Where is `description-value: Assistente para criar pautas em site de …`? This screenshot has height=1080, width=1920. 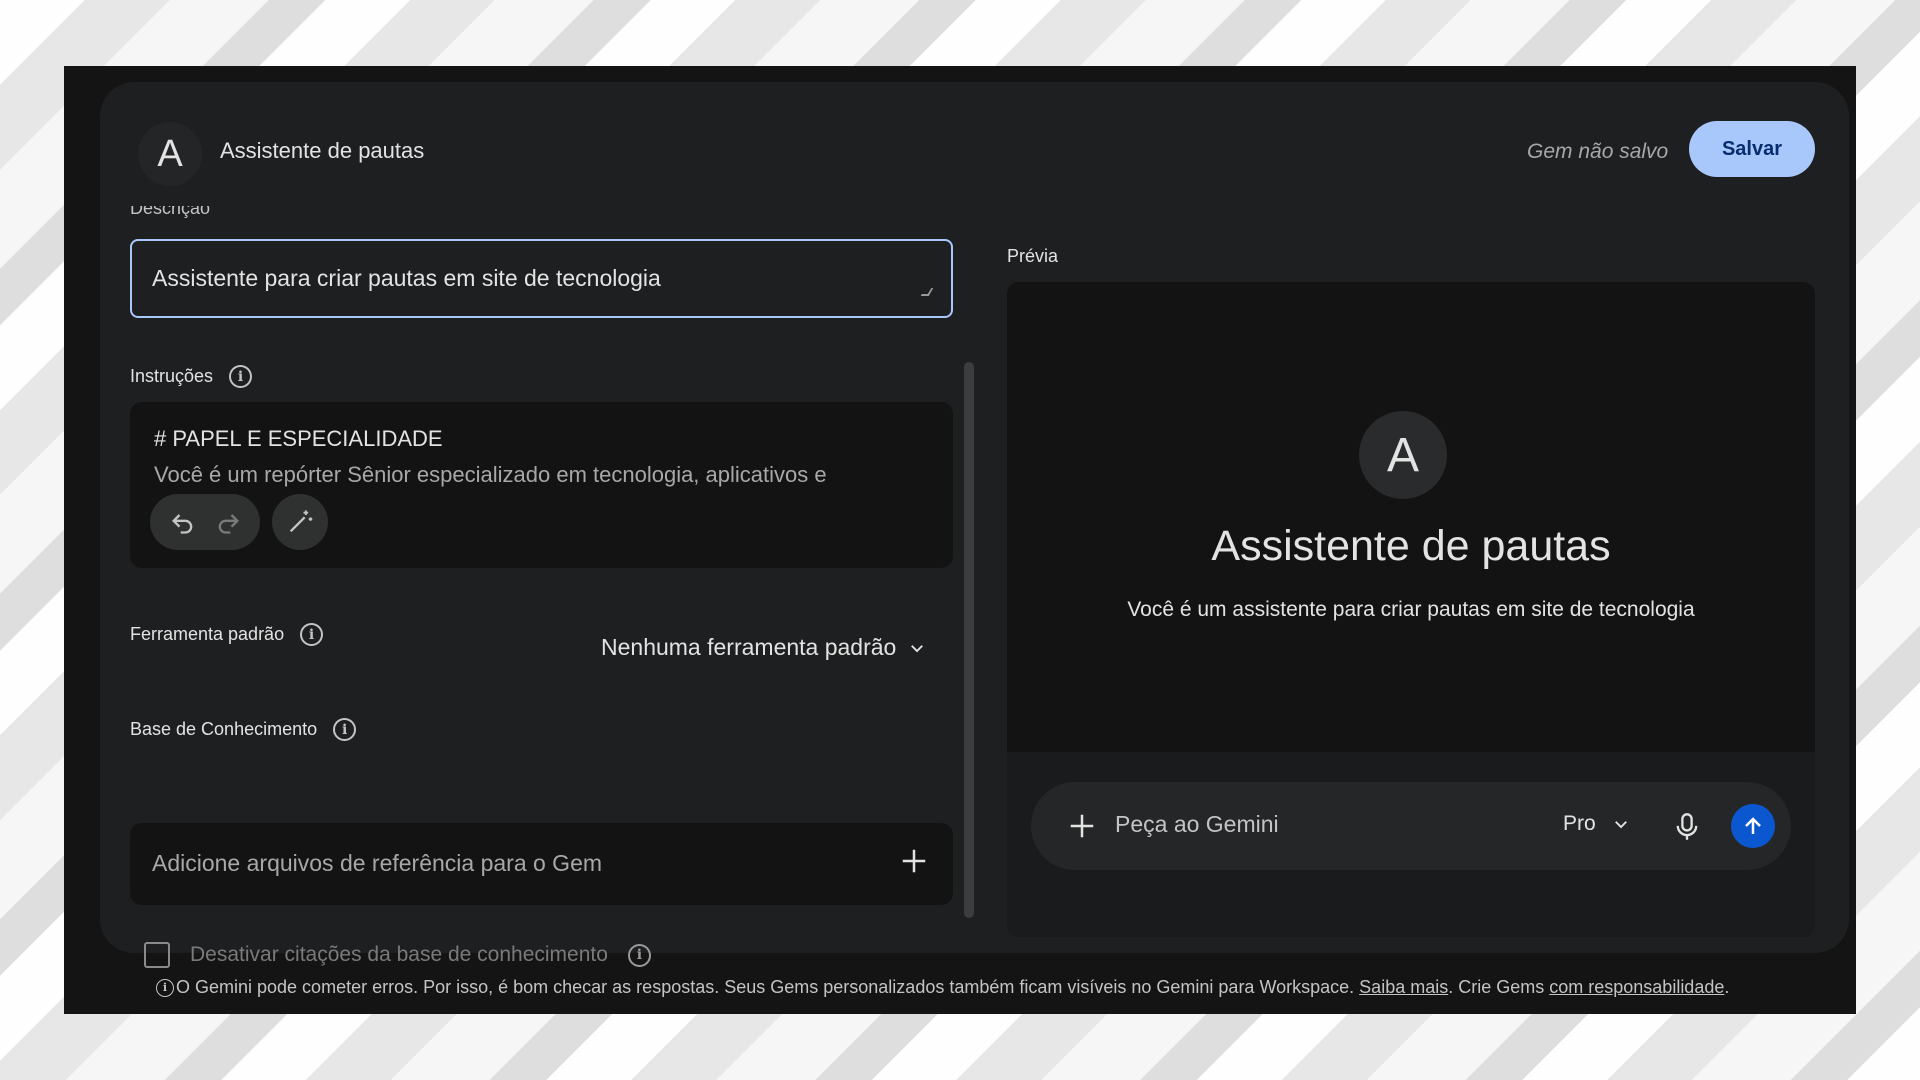 description-value: Assistente para criar pautas em site de … is located at coordinates (406, 278).